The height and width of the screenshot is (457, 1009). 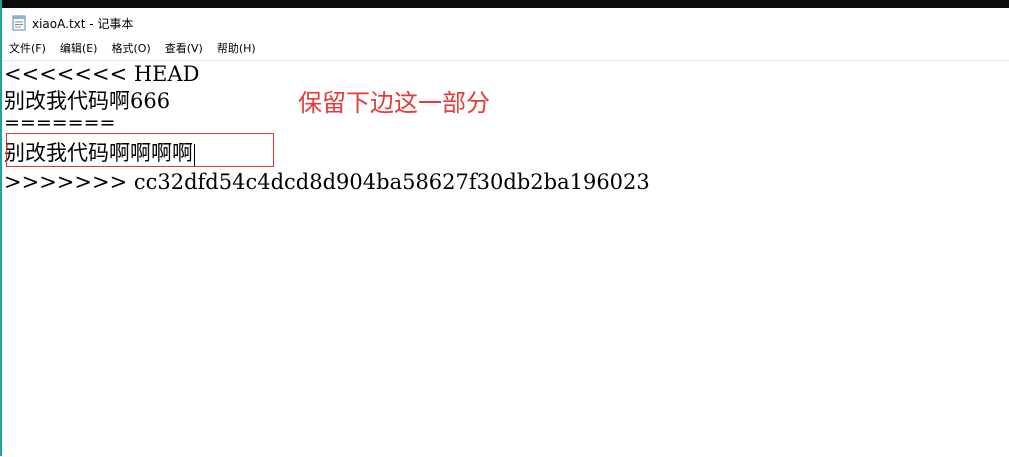 What do you see at coordinates (505, 48) in the screenshot?
I see `menu-bar: 文件(F) 编辑(E) 格式(O) 查看(V) 帮助(H)` at bounding box center [505, 48].